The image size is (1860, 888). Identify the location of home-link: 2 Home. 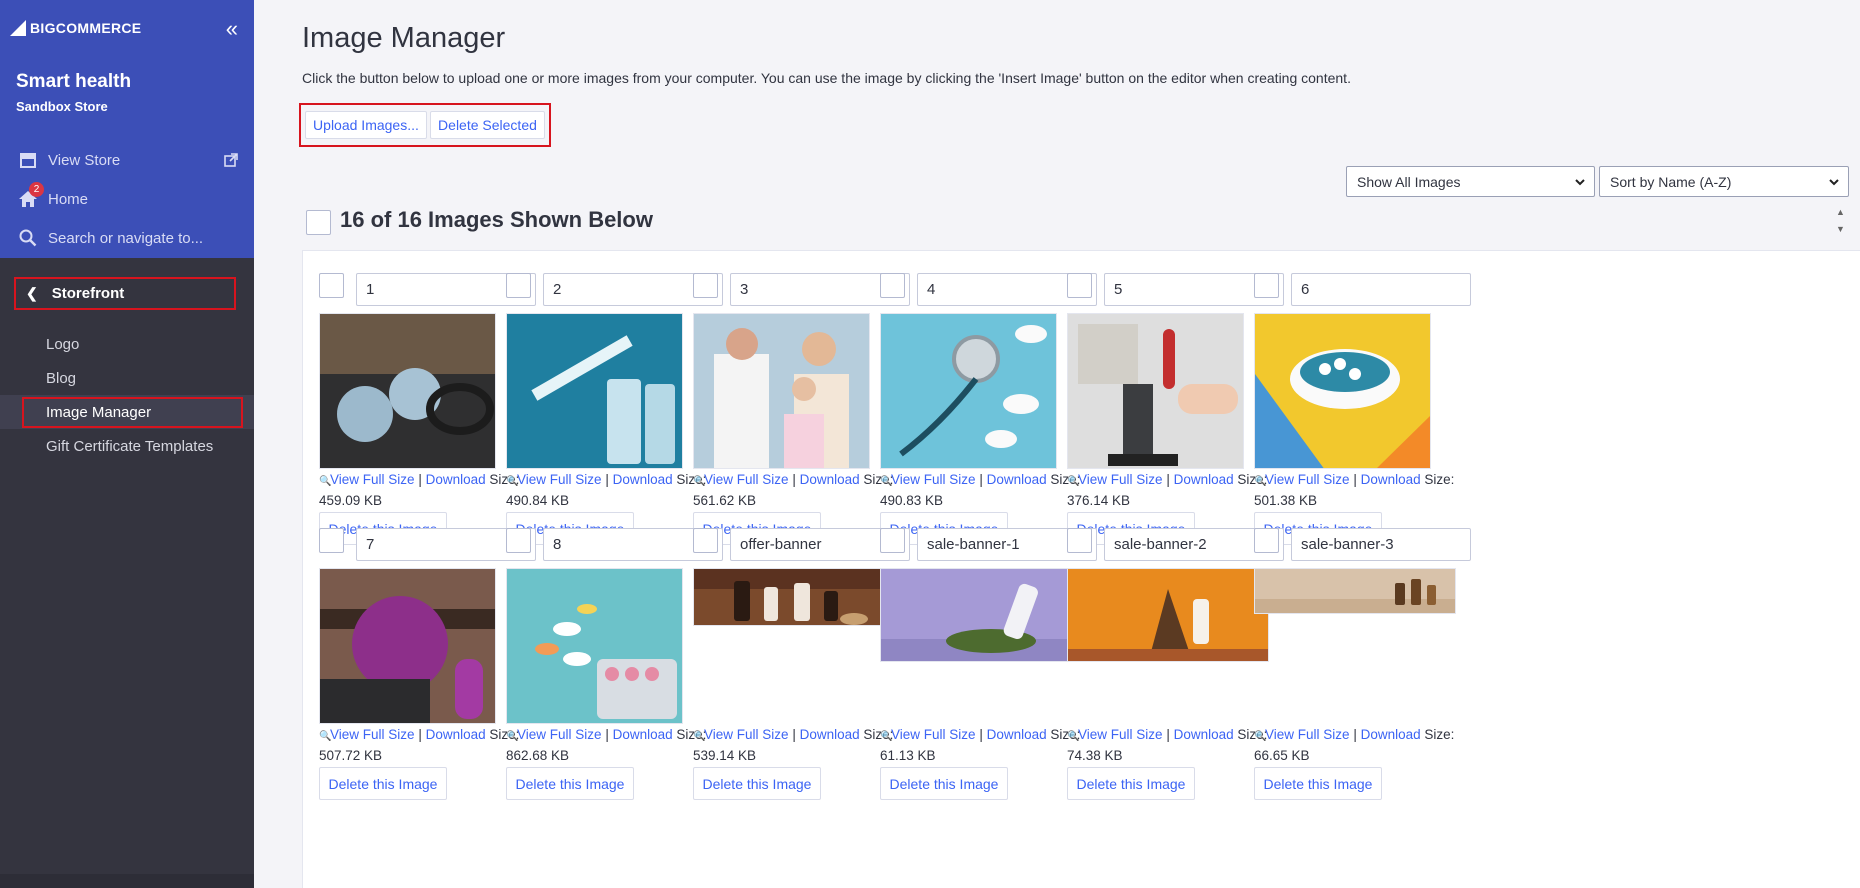
(52, 196).